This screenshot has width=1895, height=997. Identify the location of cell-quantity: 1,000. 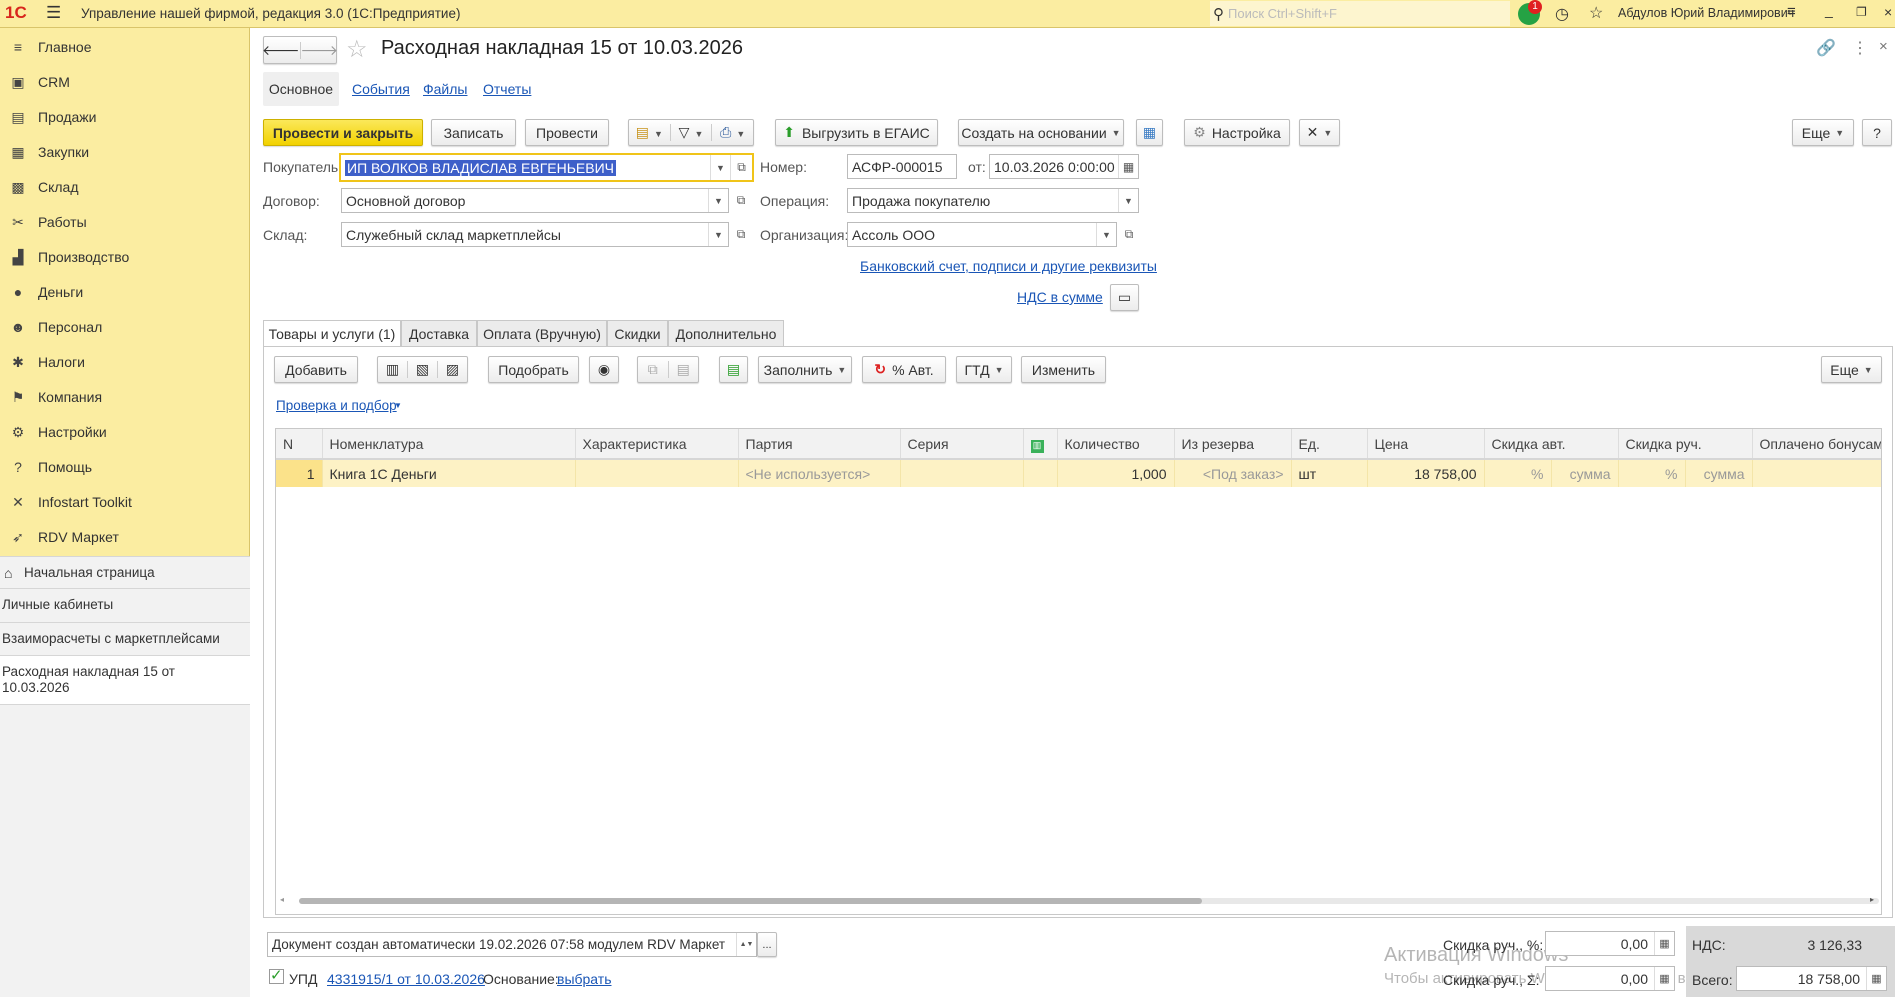
(1116, 473).